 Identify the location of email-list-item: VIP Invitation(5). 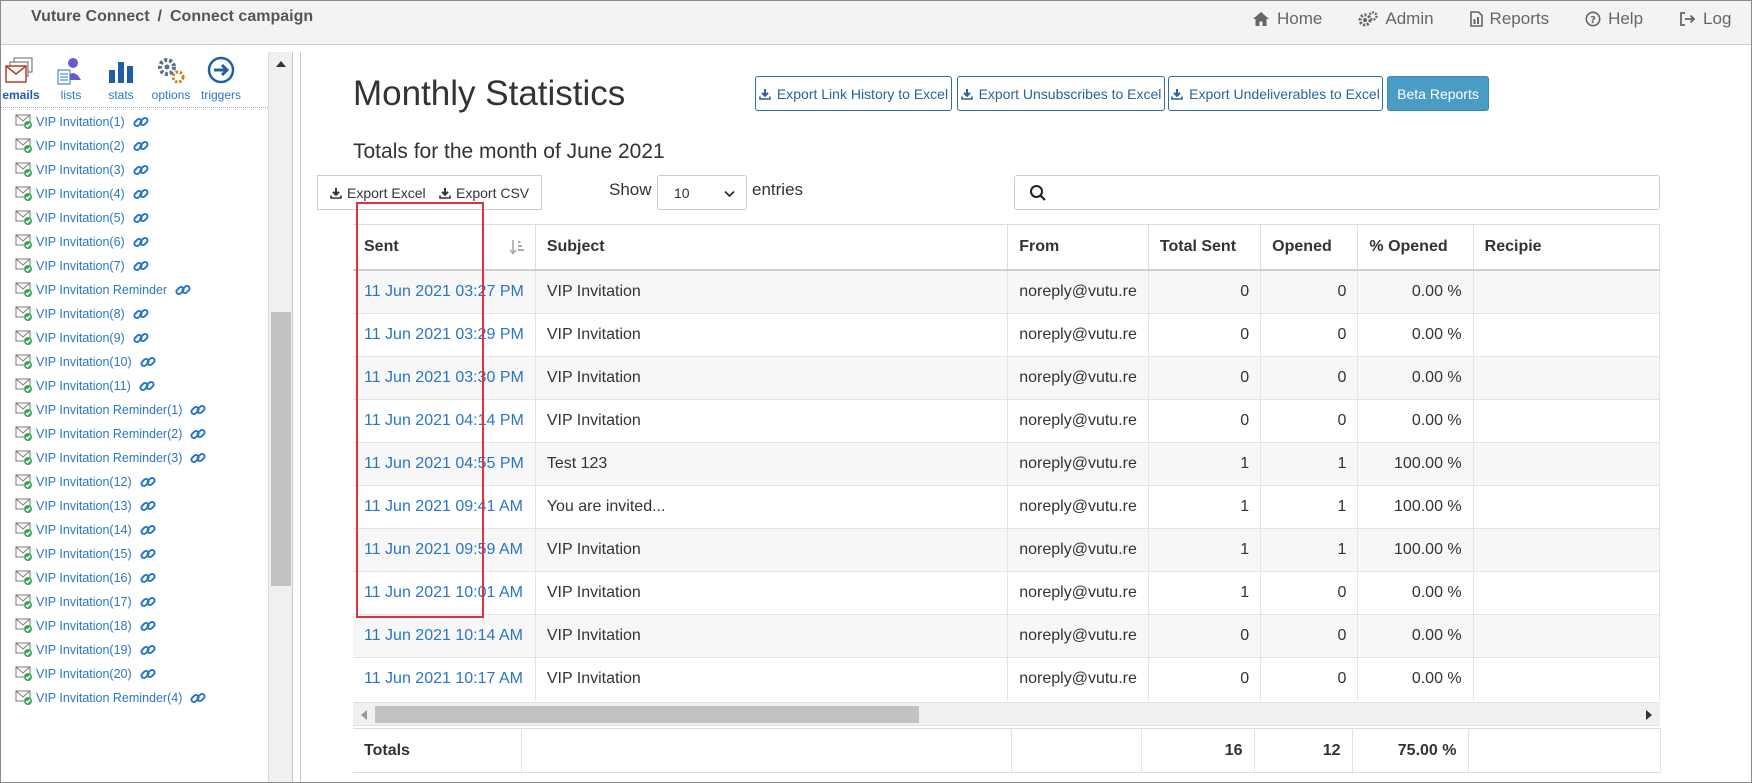
(111, 218).